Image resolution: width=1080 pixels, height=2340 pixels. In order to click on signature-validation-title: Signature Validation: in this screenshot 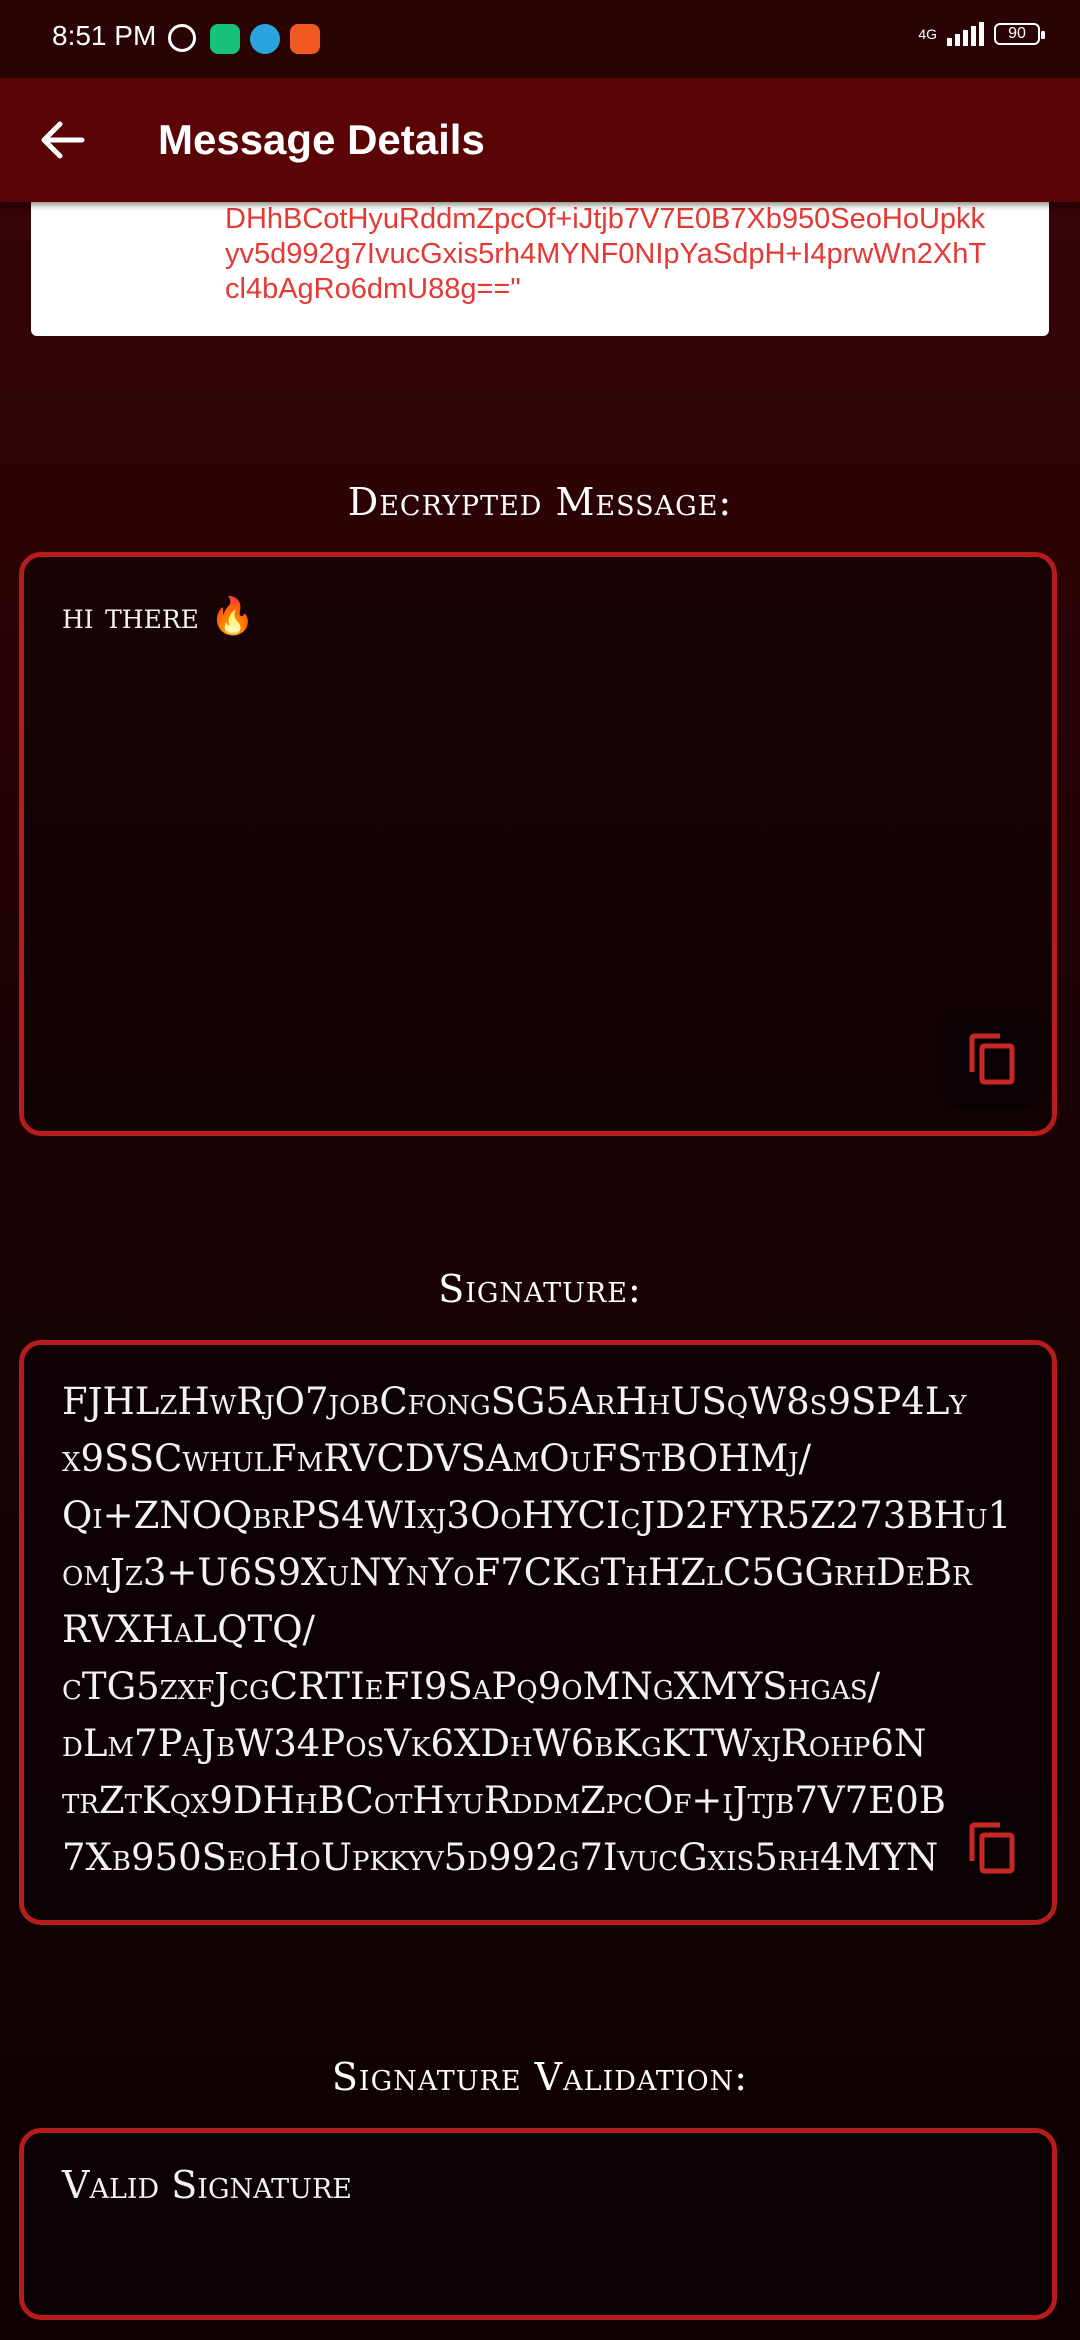, I will do `click(540, 2077)`.